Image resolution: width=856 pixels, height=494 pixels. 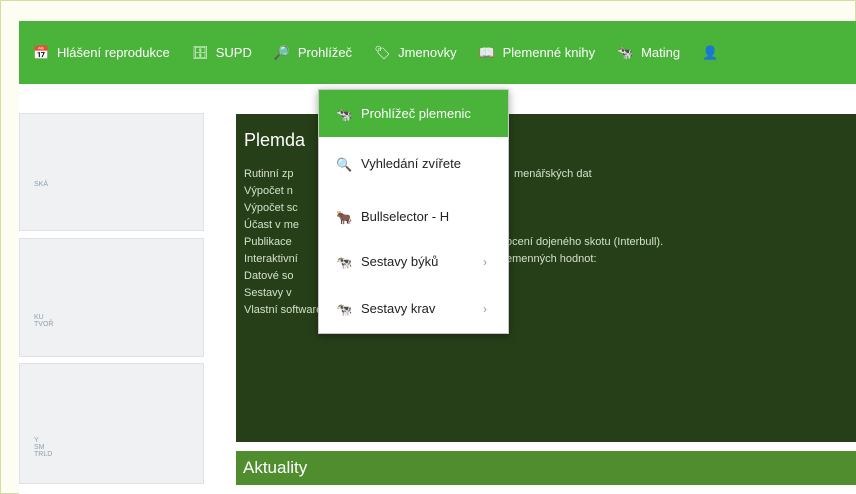 What do you see at coordinates (111, 297) in the screenshot?
I see `thumbnail-2: KU TVOŘ` at bounding box center [111, 297].